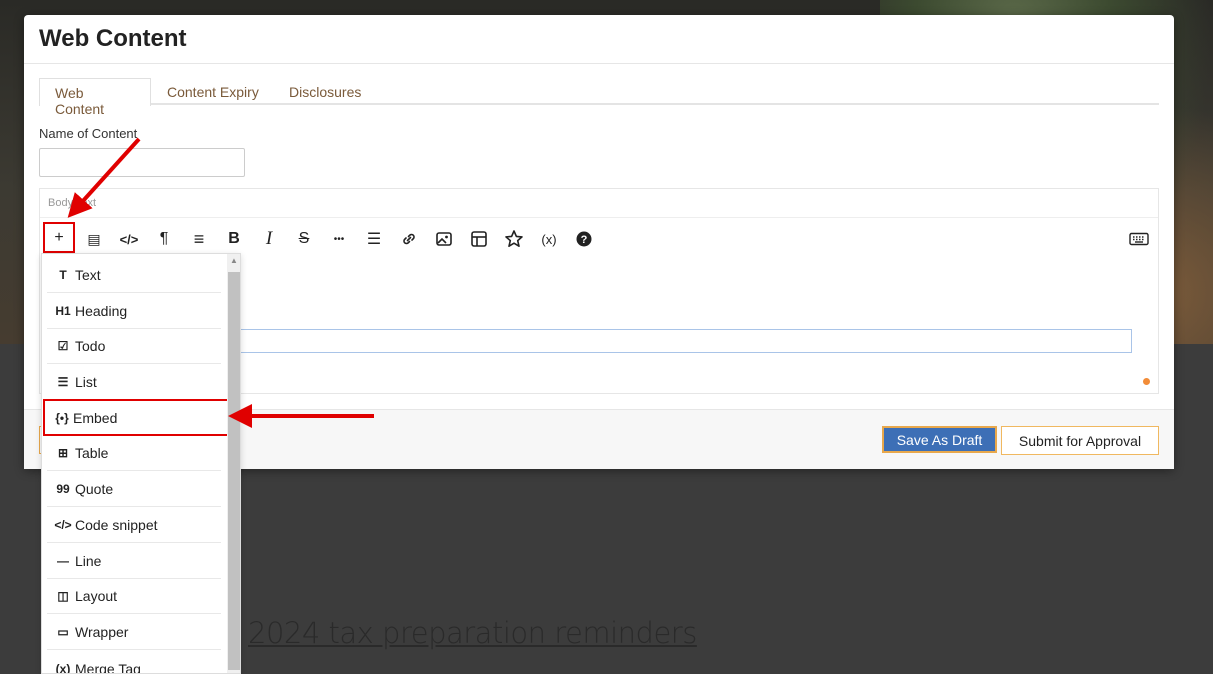 This screenshot has width=1213, height=674. Describe the element at coordinates (134, 489) in the screenshot. I see `menu-item-quote: 99 Quote` at that location.